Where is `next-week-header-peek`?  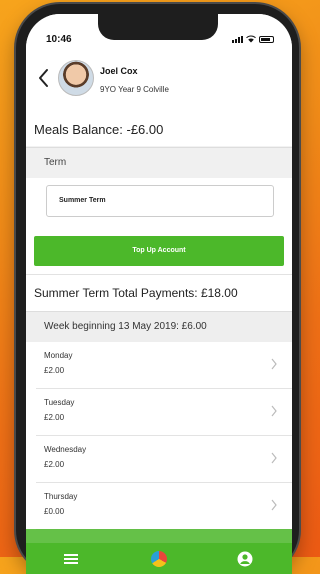
next-week-header-peek is located at coordinates (159, 536).